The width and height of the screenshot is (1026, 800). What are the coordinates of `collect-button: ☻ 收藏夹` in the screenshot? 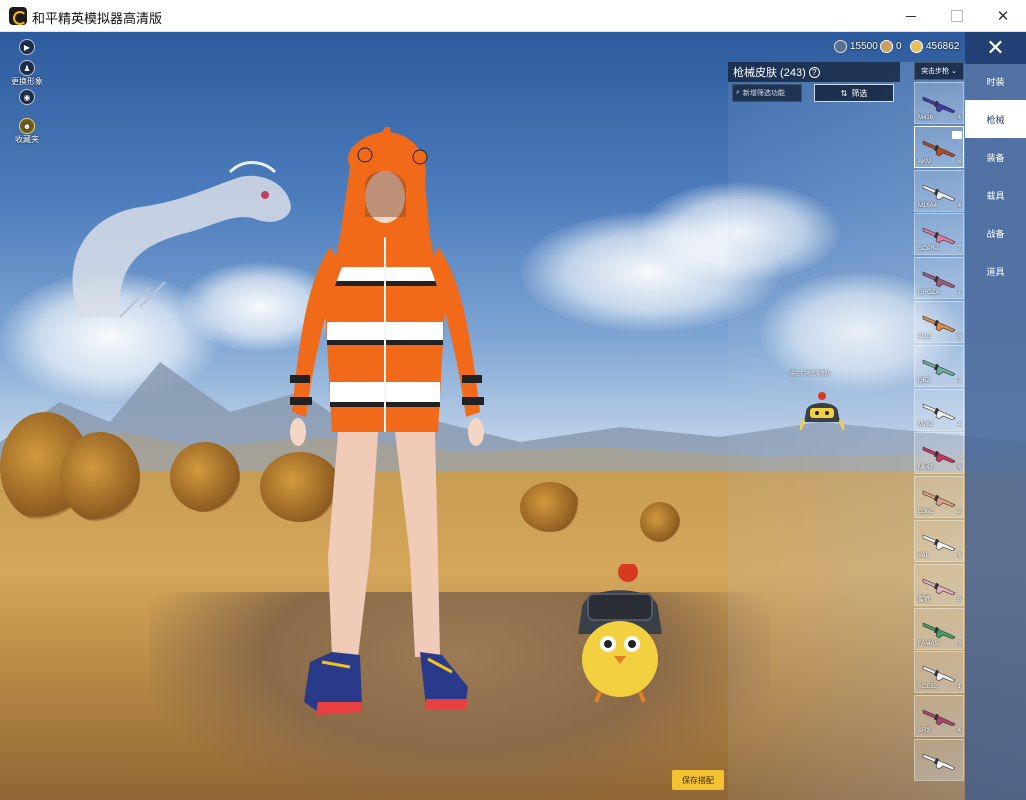 It's located at (27, 131).